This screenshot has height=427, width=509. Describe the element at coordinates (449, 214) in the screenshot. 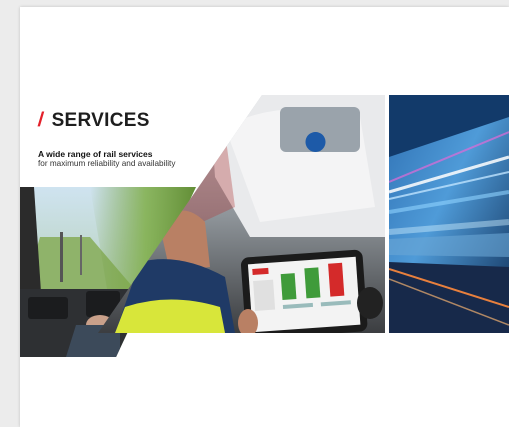

I see `light-trail-train-photo` at that location.